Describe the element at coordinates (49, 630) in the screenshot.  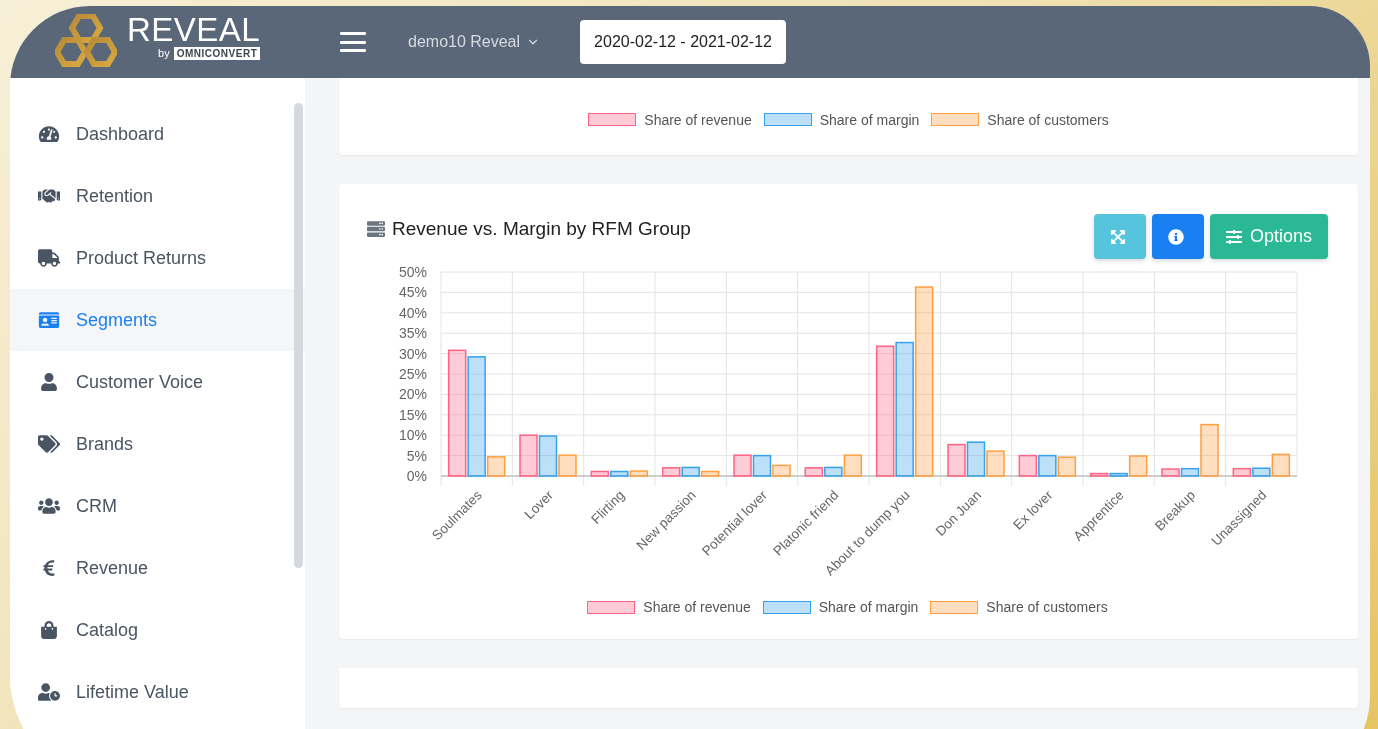
I see `bag-icon` at that location.